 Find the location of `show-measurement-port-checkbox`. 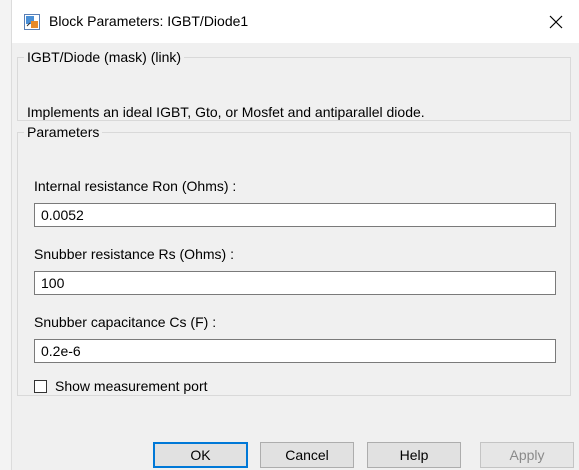

show-measurement-port-checkbox is located at coordinates (40, 386).